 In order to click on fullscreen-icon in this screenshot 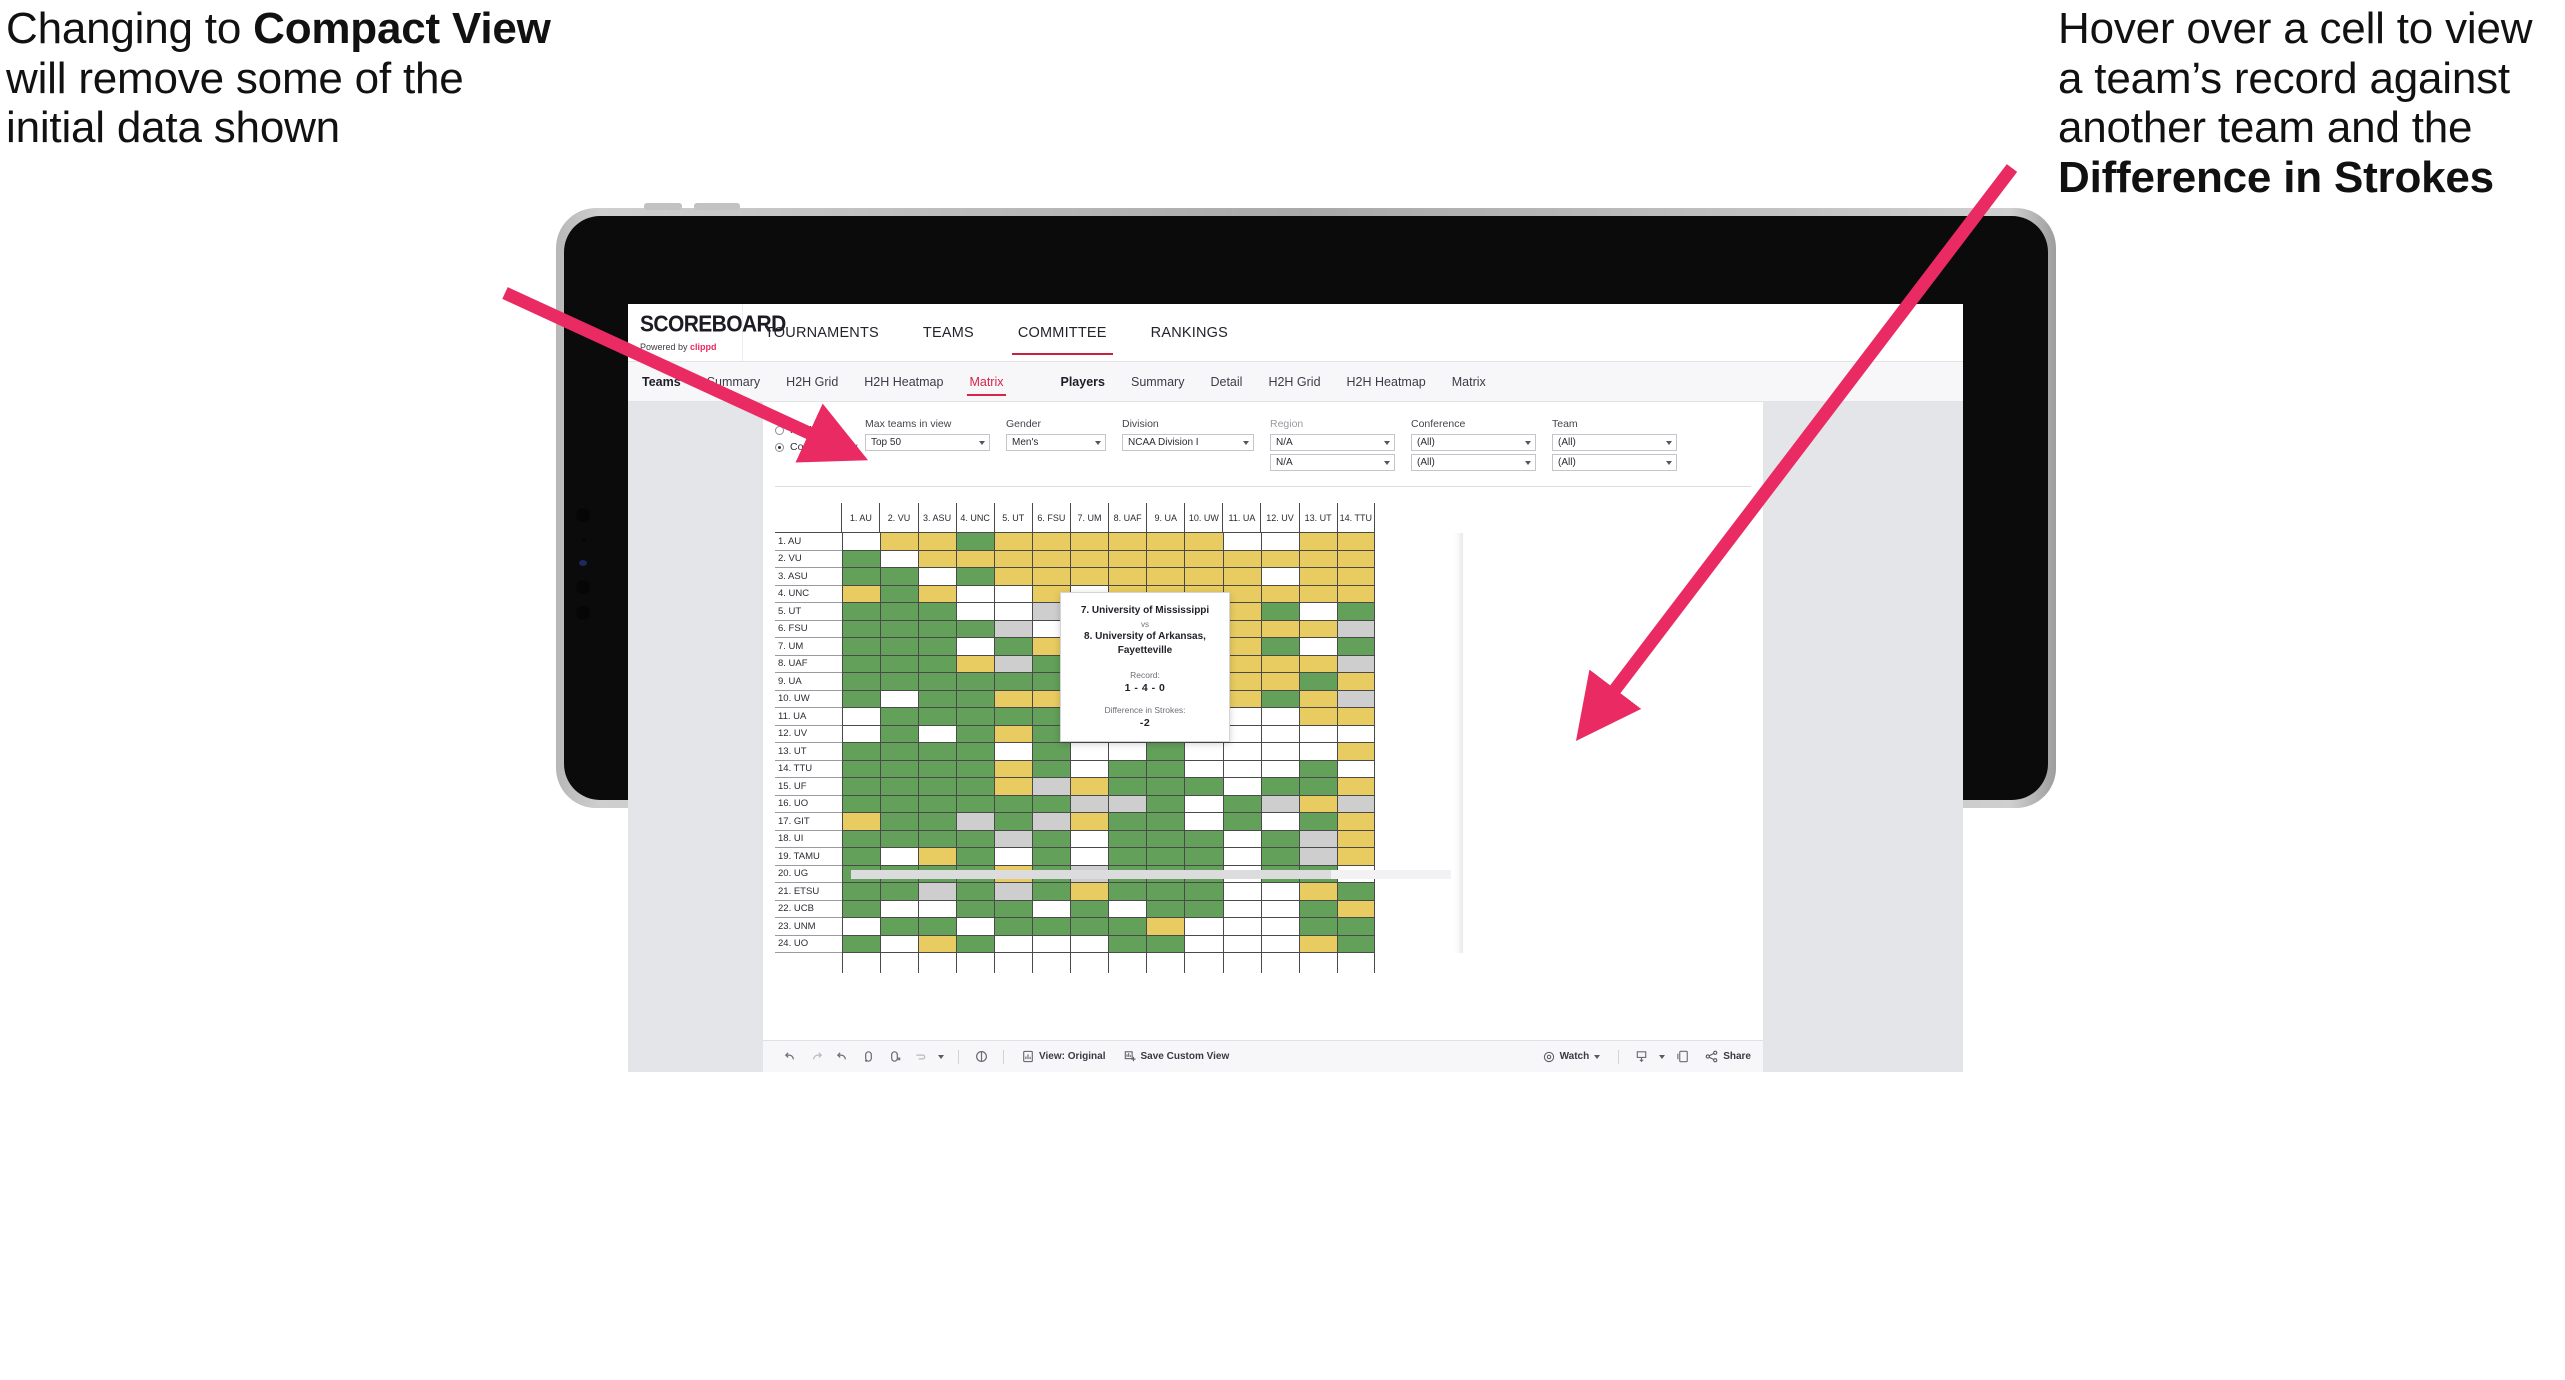, I will do `click(1683, 1057)`.